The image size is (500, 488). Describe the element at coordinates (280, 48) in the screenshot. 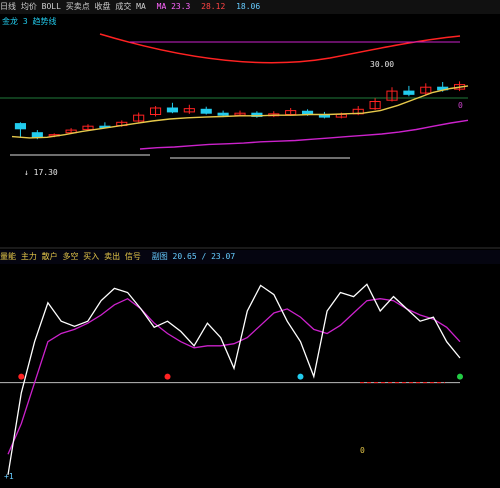

I see `red-arc-line` at that location.